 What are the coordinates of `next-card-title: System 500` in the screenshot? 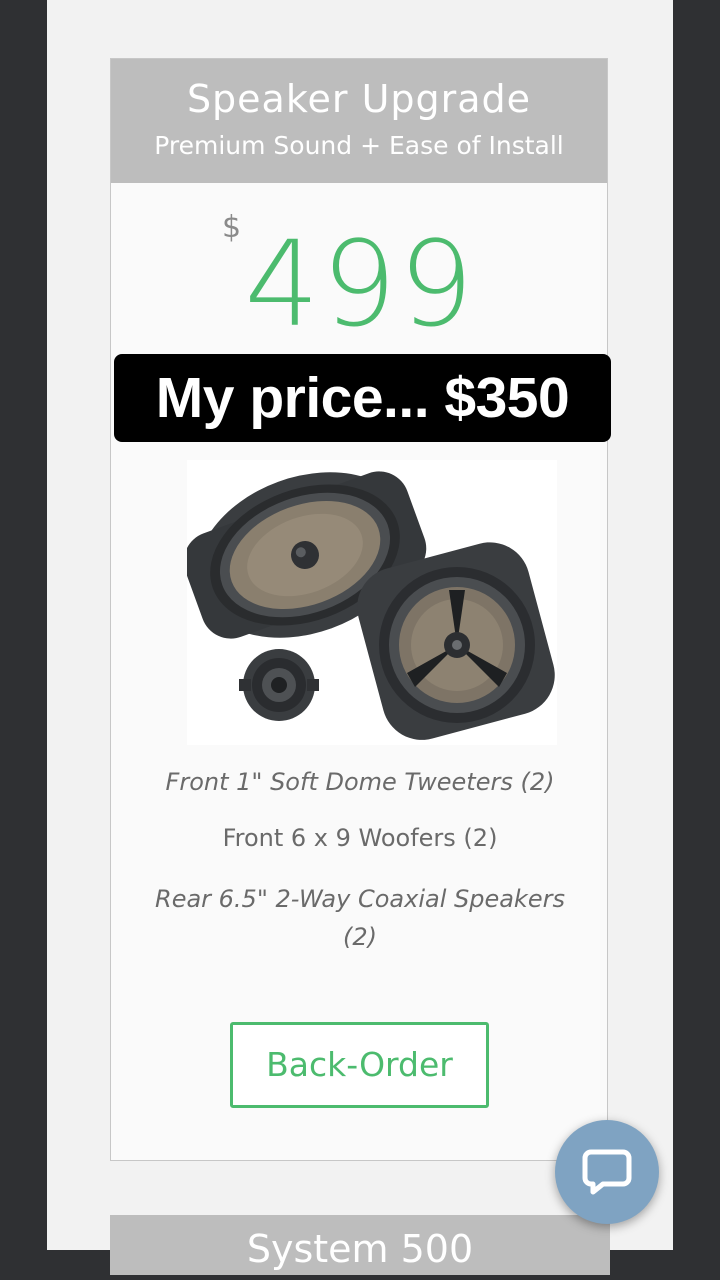 It's located at (360, 1249).